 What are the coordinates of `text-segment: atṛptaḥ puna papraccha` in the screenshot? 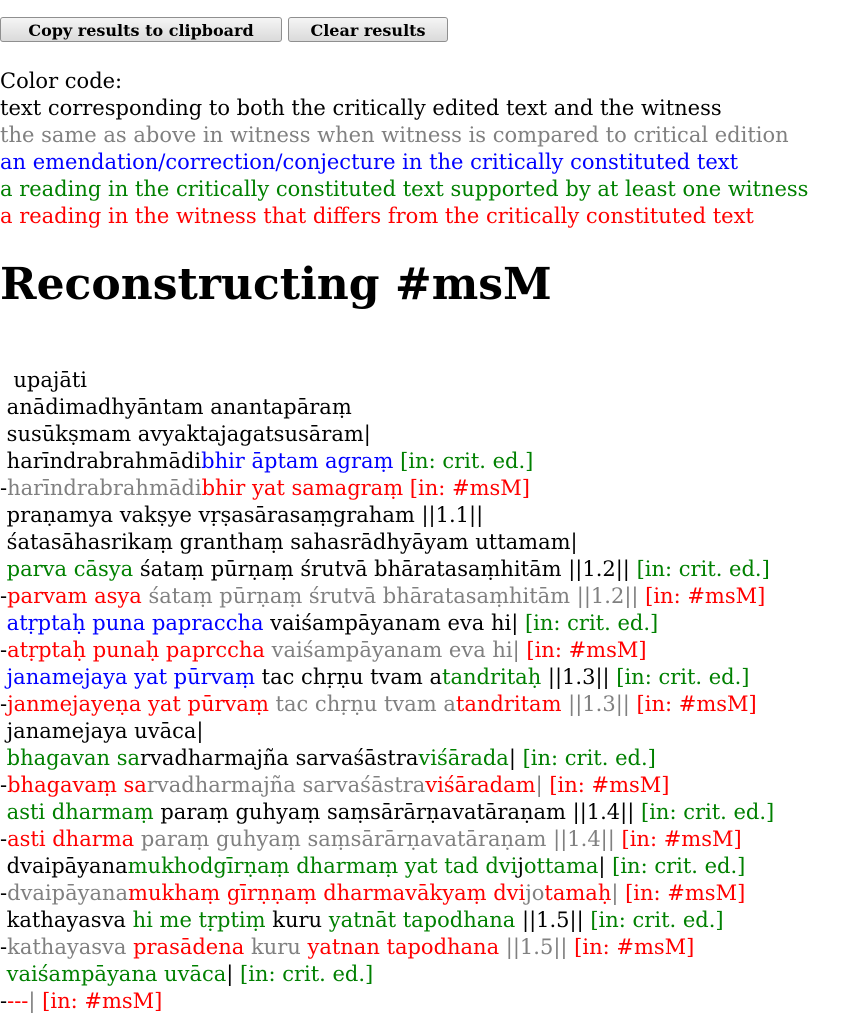 It's located at (132, 623).